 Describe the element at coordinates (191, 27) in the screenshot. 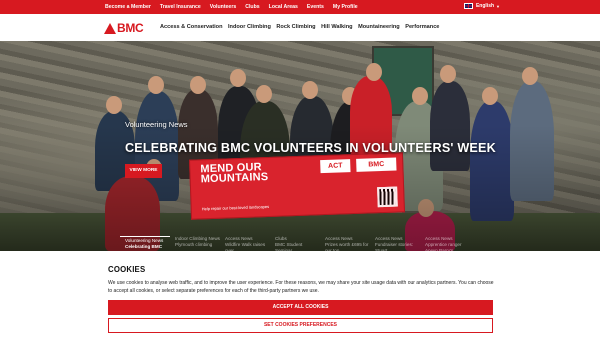

I see `nav-item-access-conservation: Access & Conservation` at that location.